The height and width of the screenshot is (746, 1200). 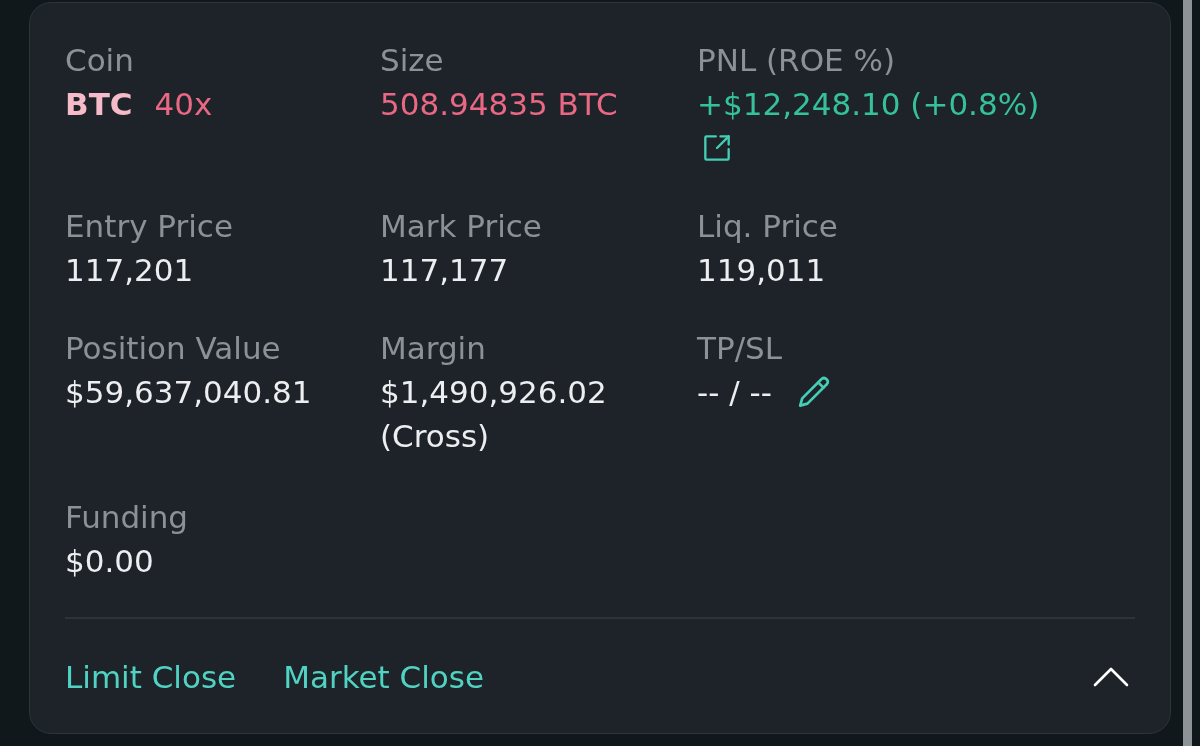 I want to click on field-value: 508.94835 BTC, so click(x=499, y=104).